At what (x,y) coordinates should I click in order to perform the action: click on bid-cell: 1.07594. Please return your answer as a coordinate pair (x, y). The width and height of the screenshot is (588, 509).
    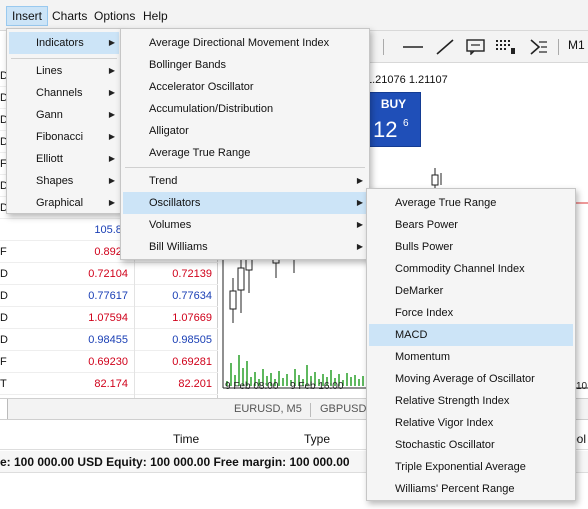
    Looking at the image, I should click on (108, 318).